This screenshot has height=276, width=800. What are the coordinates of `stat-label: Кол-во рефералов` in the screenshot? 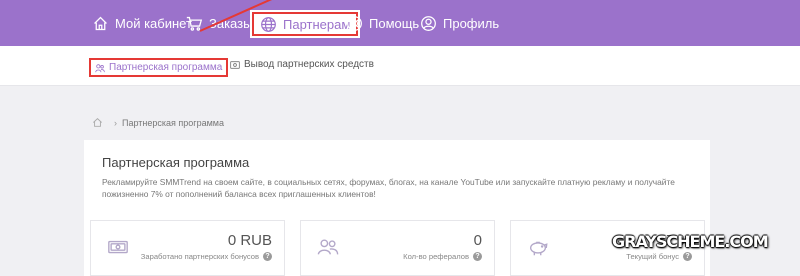 It's located at (436, 256).